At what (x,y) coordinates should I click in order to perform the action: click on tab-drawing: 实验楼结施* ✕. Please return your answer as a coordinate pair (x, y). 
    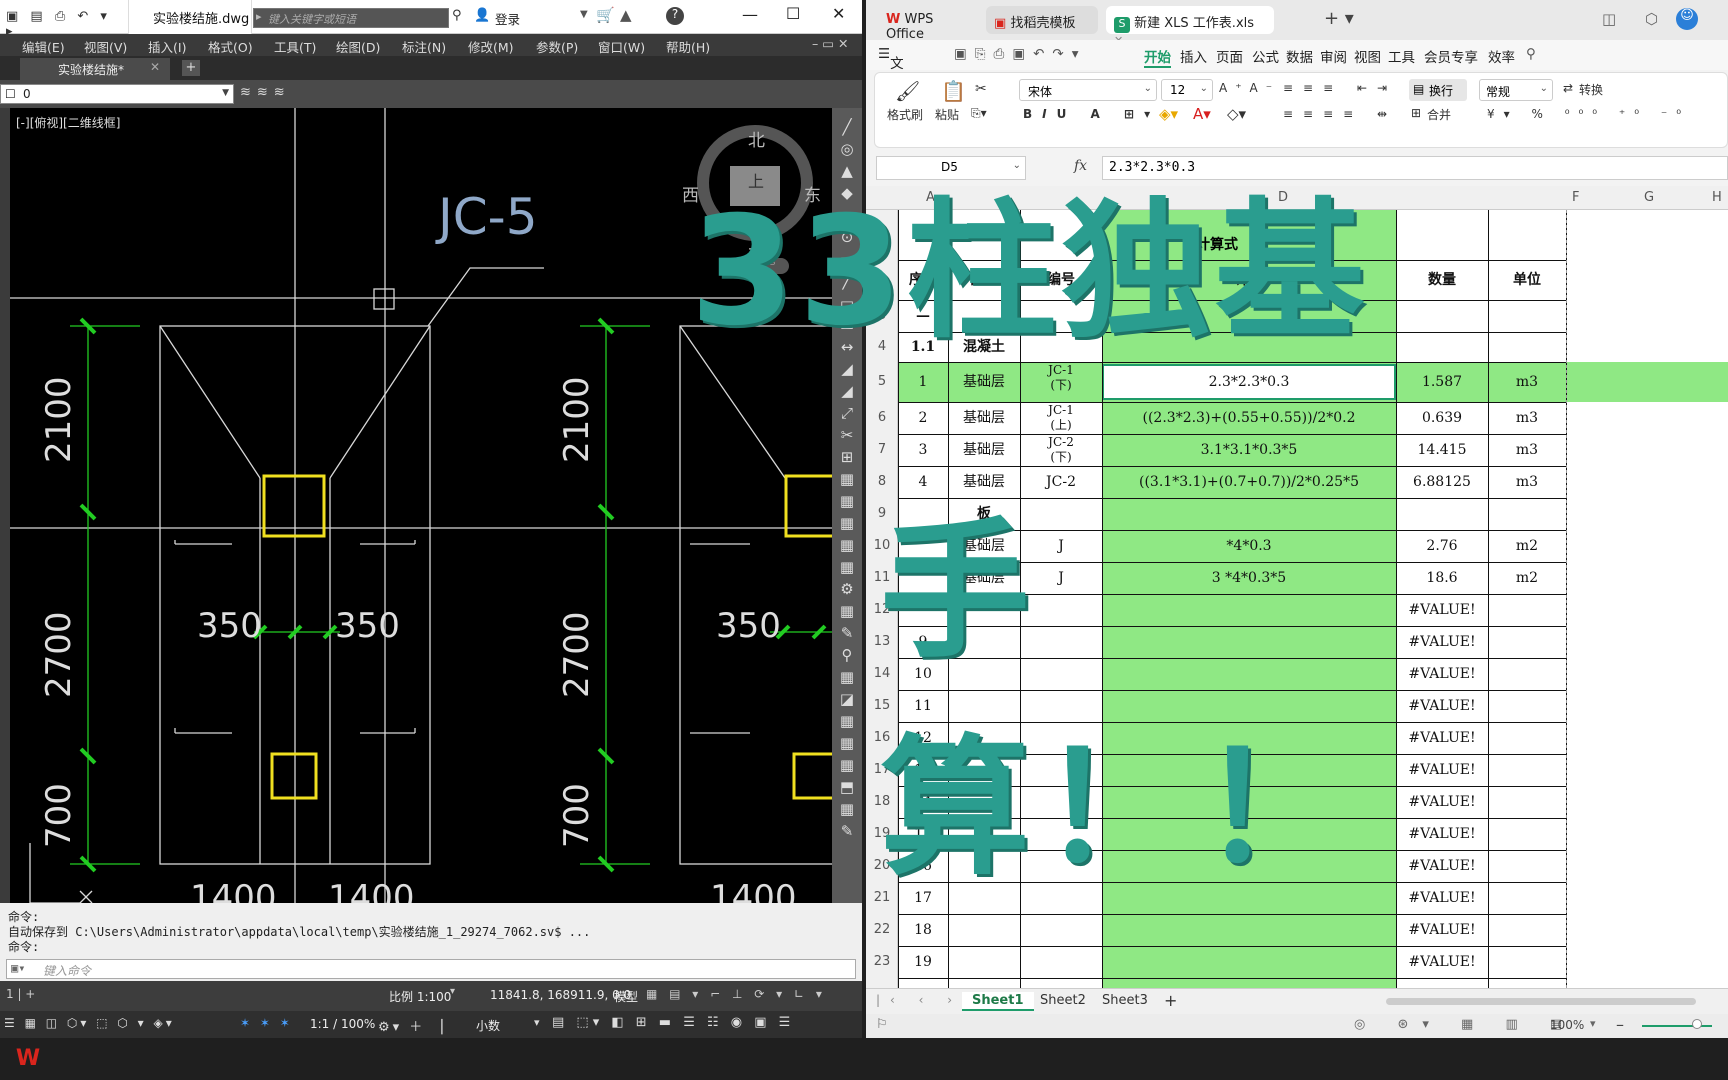
    Looking at the image, I should click on (95, 69).